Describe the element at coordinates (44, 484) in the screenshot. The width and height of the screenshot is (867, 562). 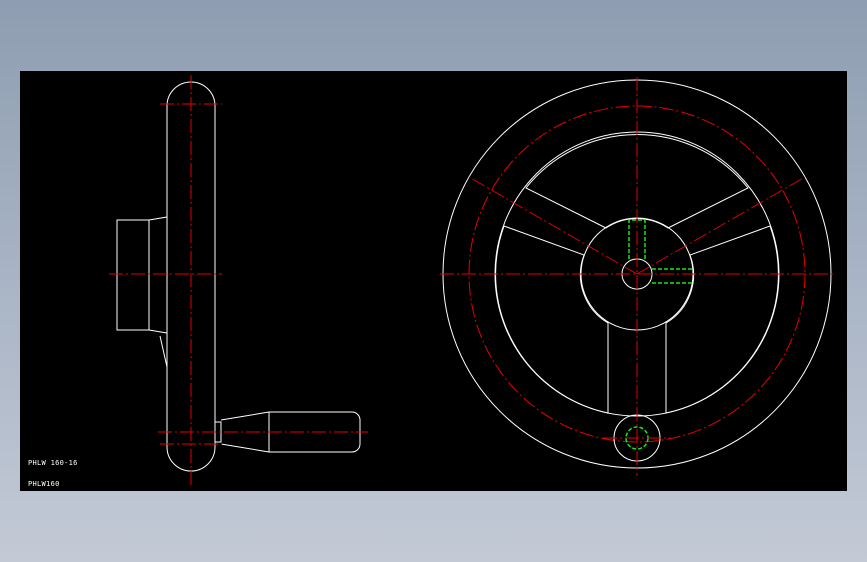
I see `drawing-code-label: PHLW160` at that location.